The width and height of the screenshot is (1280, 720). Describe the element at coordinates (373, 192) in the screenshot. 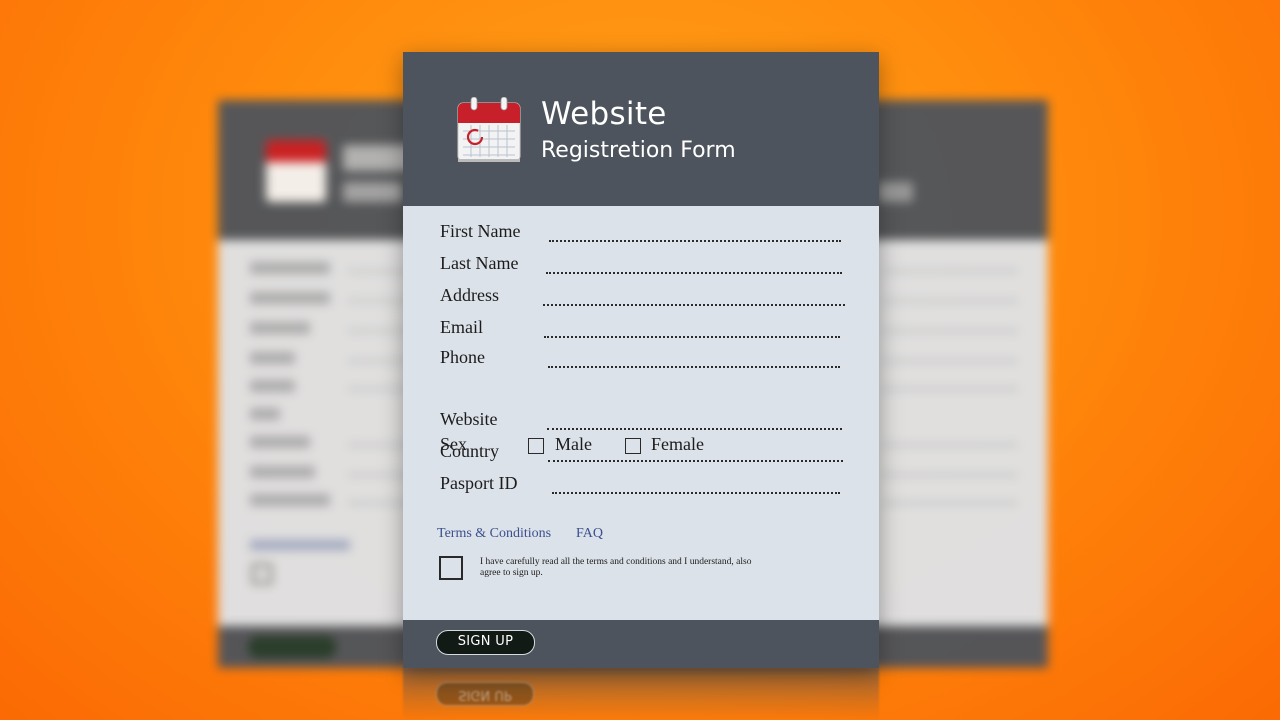

I see `background-subtitle-blur` at that location.